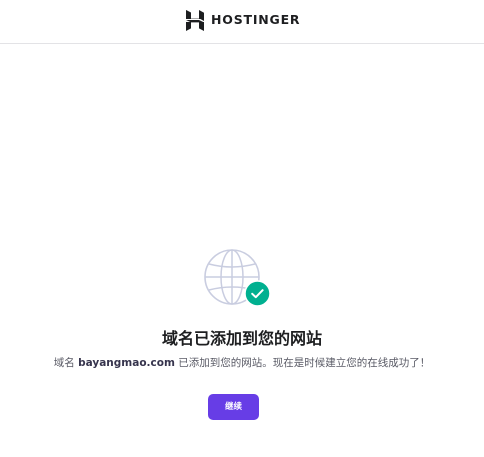  I want to click on success-illustration, so click(237, 278).